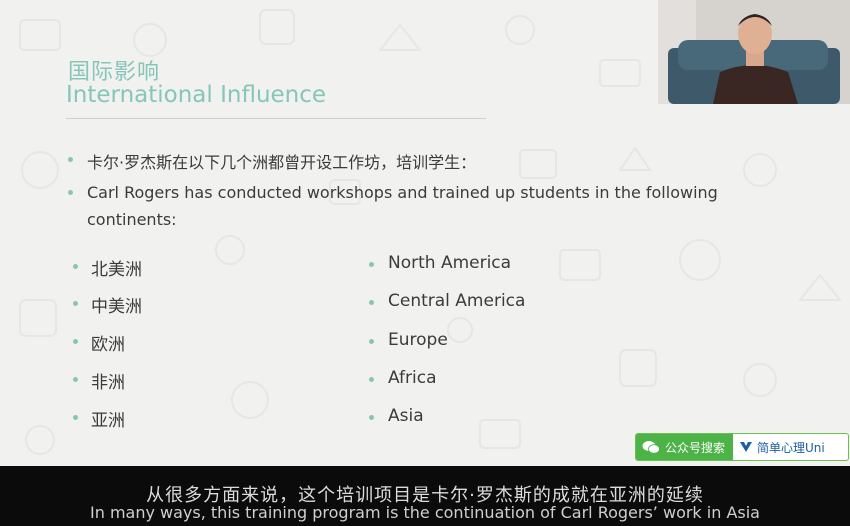 Image resolution: width=850 pixels, height=526 pixels. I want to click on wechat-badge: 公众号搜索 简单心理Uni, so click(742, 447).